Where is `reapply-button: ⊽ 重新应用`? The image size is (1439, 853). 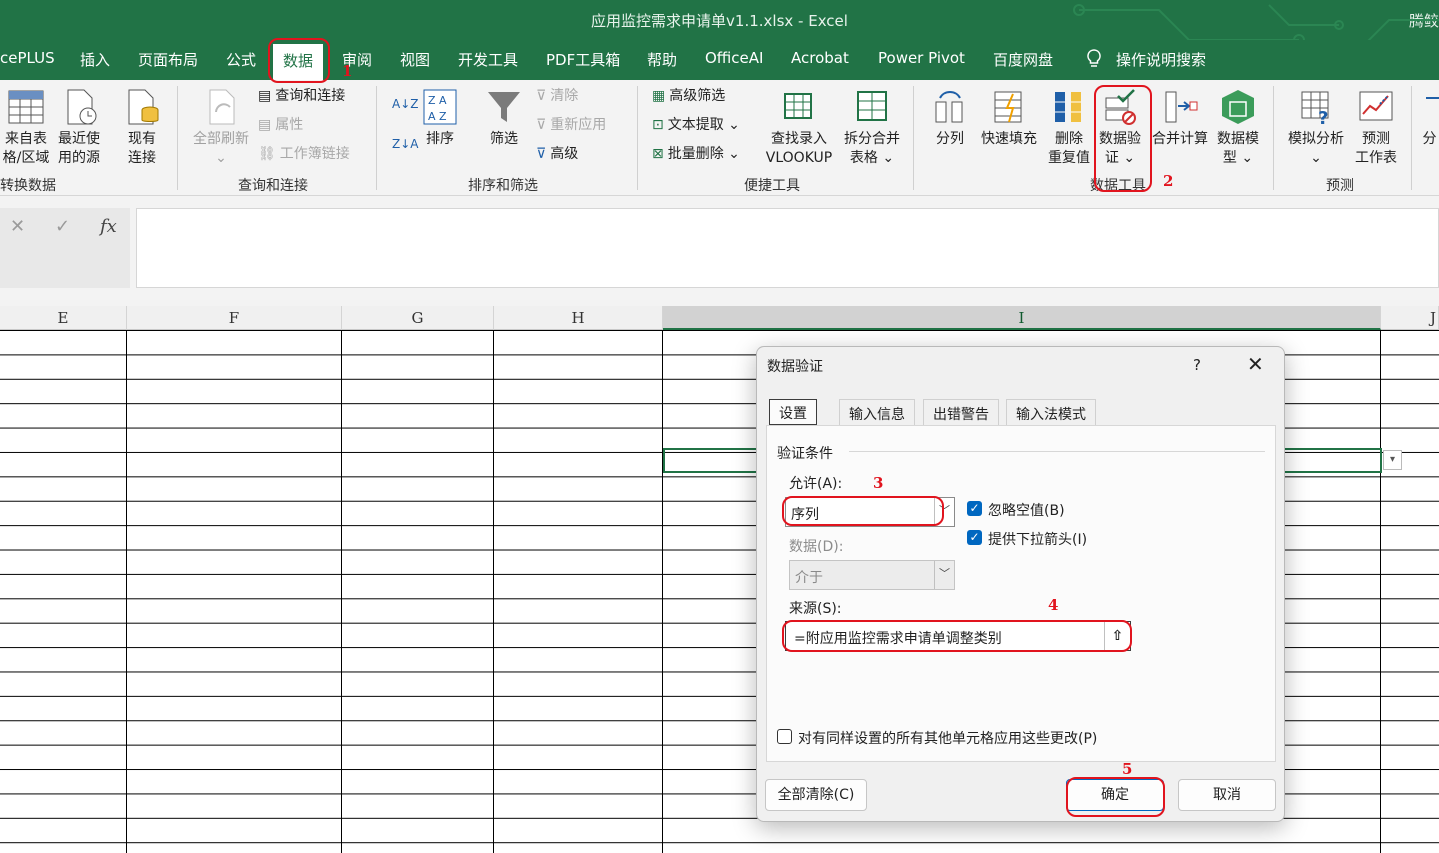 reapply-button: ⊽ 重新应用 is located at coordinates (571, 125).